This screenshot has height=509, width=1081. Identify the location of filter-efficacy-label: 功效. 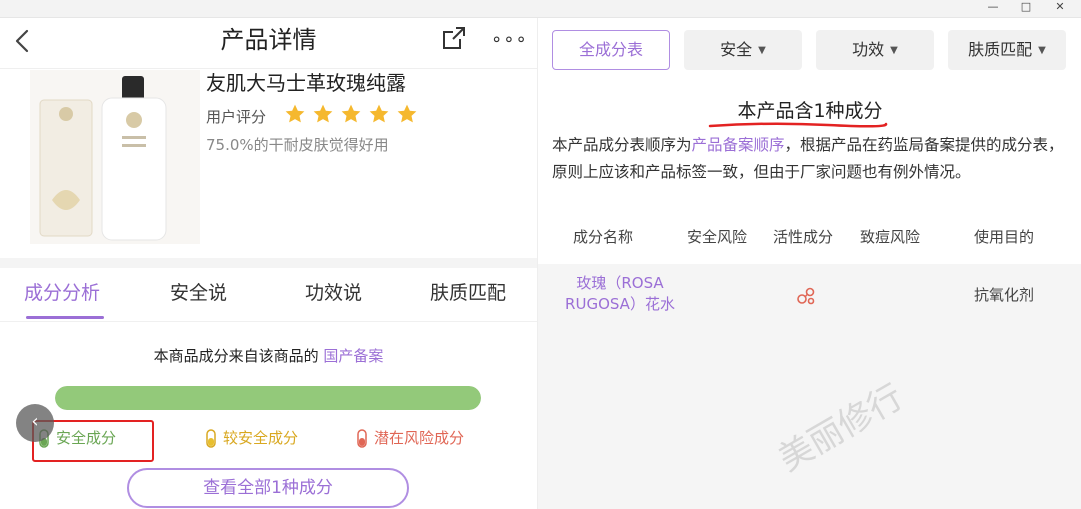
(868, 49).